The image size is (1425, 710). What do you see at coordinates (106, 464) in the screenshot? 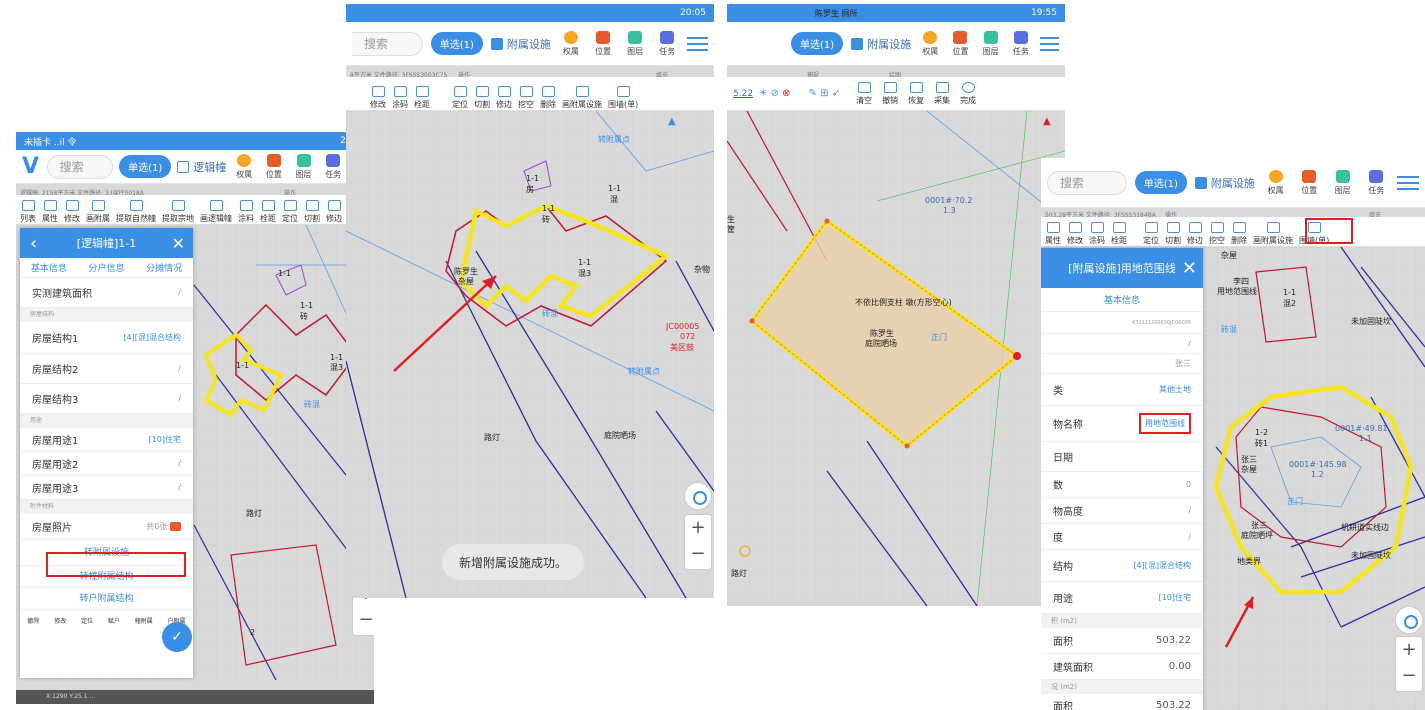
I see `row-use-2: 房屋用途2 /` at bounding box center [106, 464].